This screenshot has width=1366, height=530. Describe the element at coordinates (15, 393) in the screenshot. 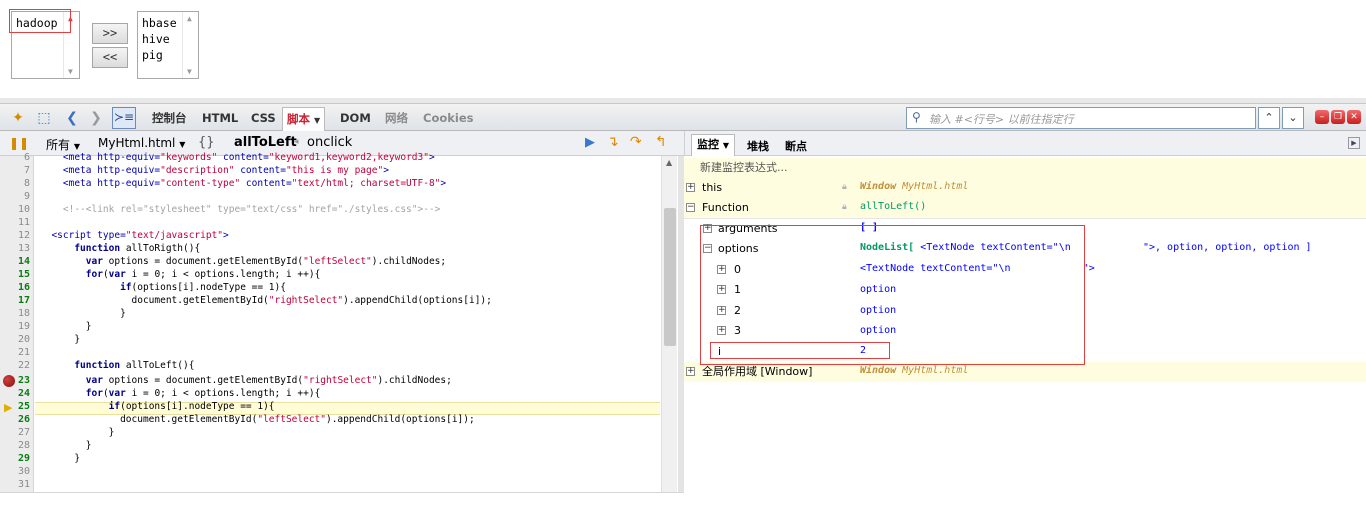

I see `line-number: 24` at that location.